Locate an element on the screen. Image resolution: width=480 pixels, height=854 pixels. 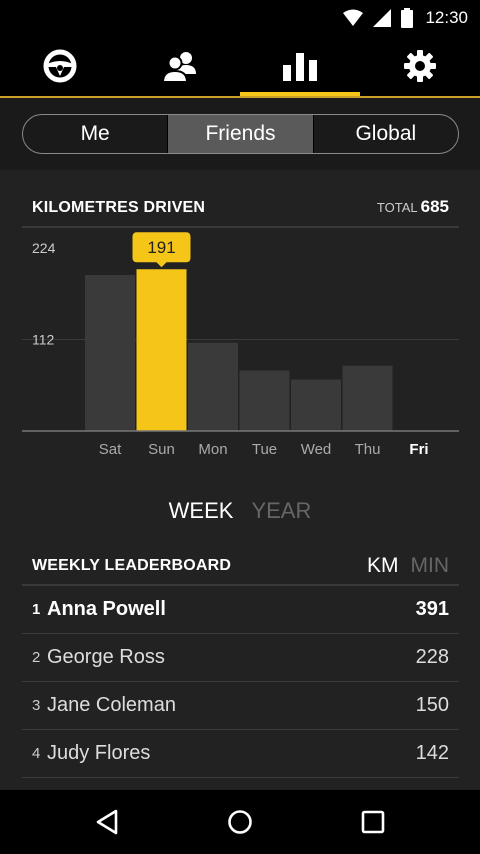
leaderboard-rank: 4 is located at coordinates (36, 753).